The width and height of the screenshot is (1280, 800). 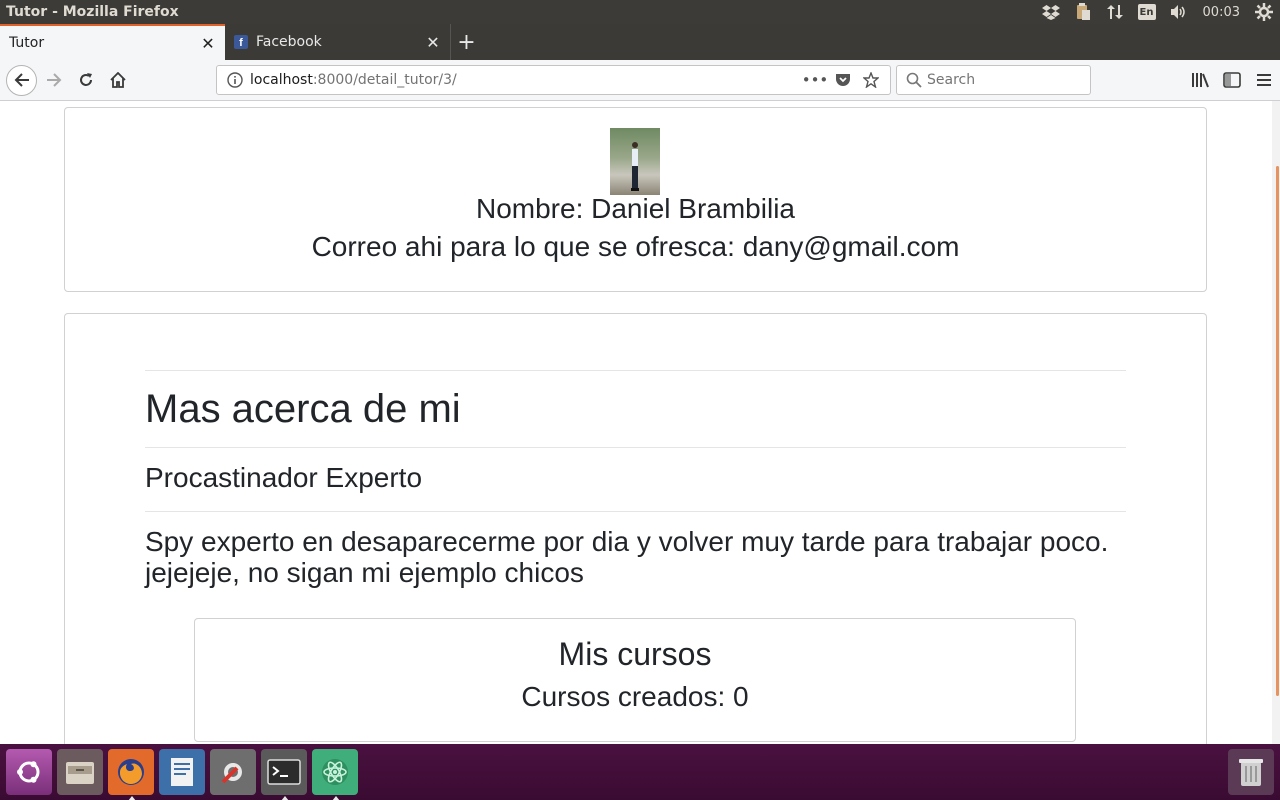 What do you see at coordinates (281, 80) in the screenshot?
I see `url-host: localhost` at bounding box center [281, 80].